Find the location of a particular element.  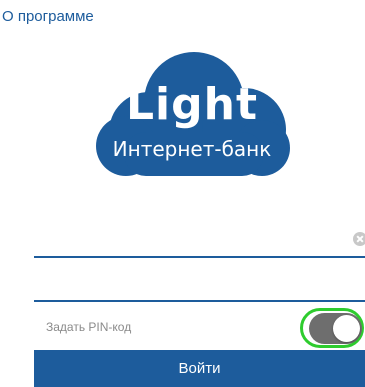

toggle-knob is located at coordinates (346, 328).